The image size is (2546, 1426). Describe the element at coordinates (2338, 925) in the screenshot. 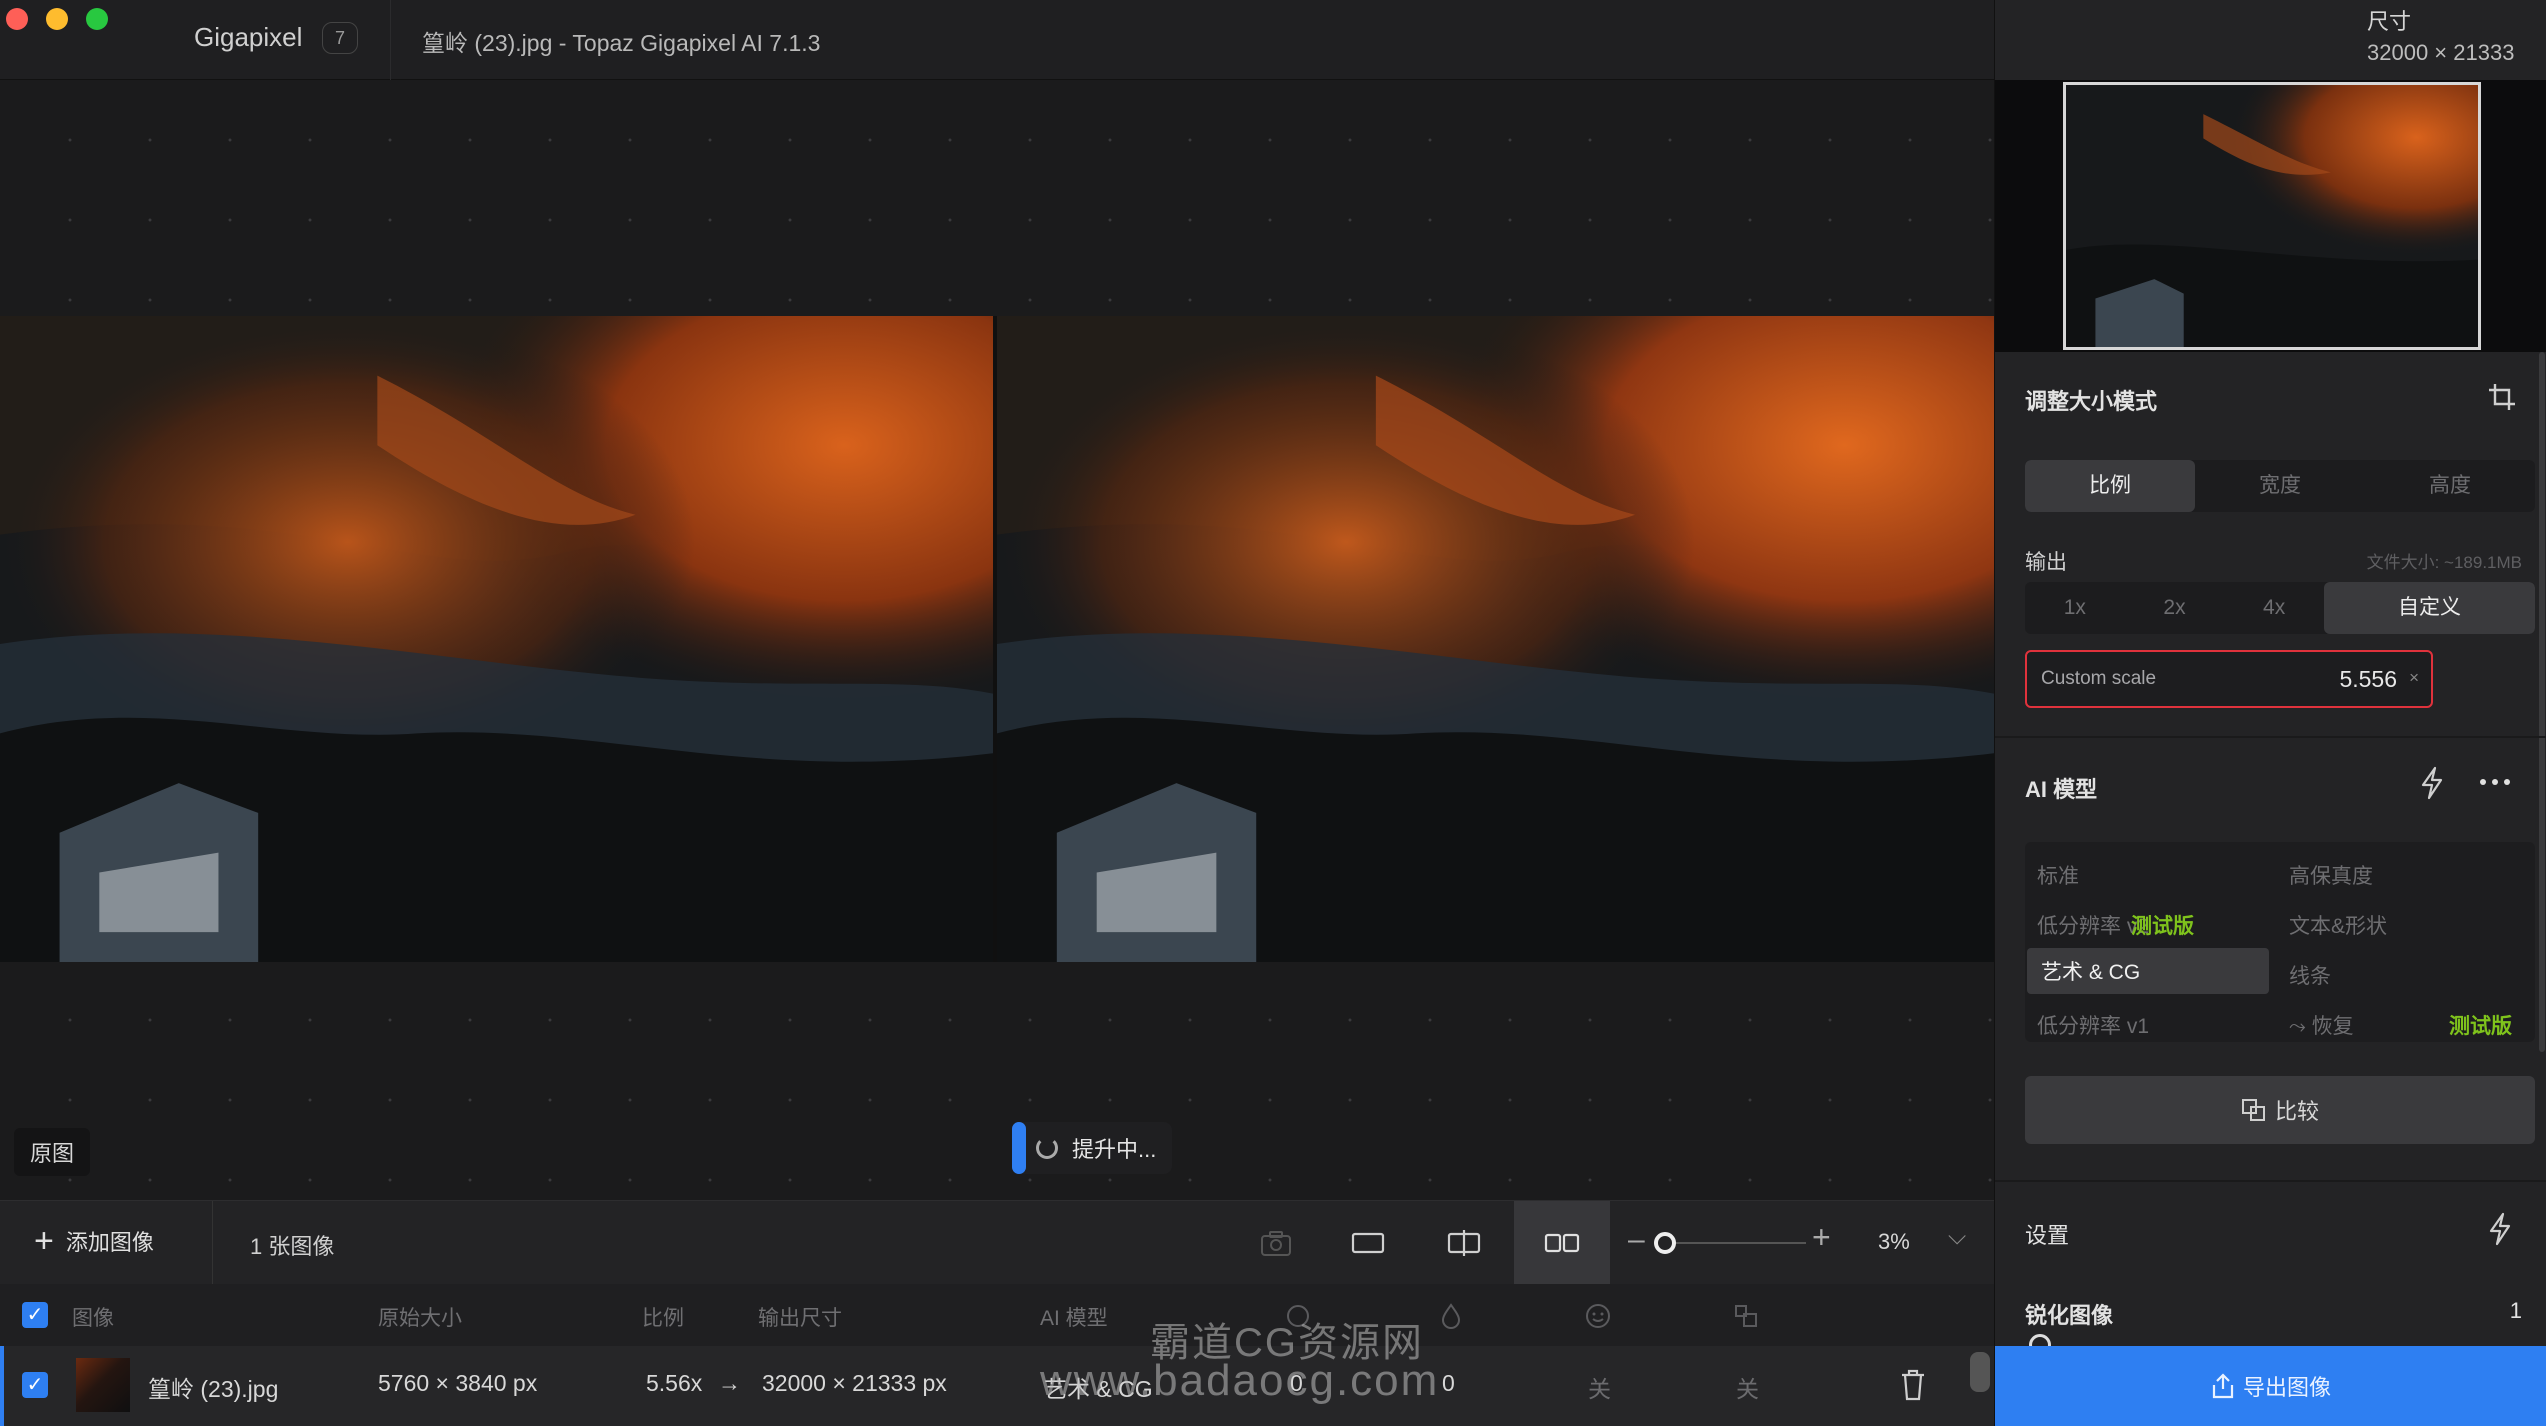

I see `model-text-shapes: 文本&形状` at that location.